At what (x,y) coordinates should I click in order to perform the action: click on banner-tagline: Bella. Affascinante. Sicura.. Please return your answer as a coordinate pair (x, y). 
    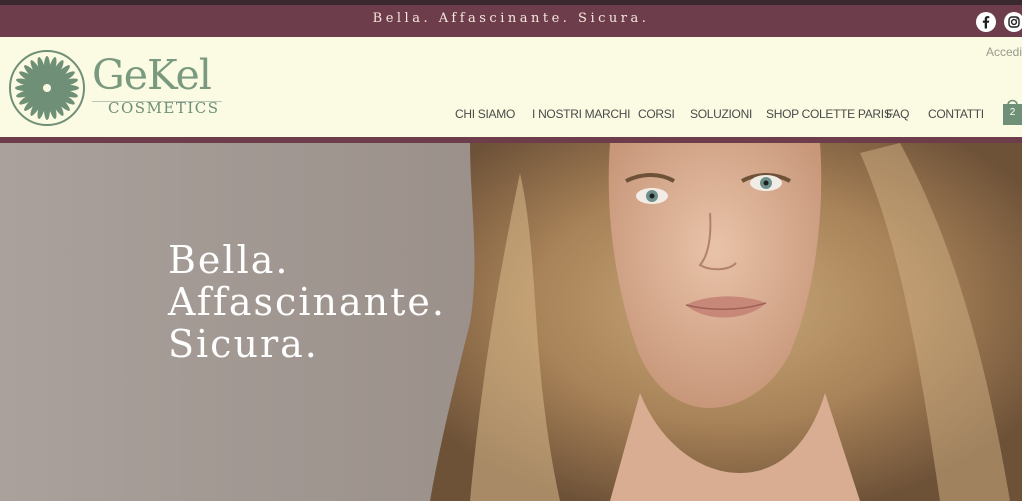
    Looking at the image, I should click on (511, 18).